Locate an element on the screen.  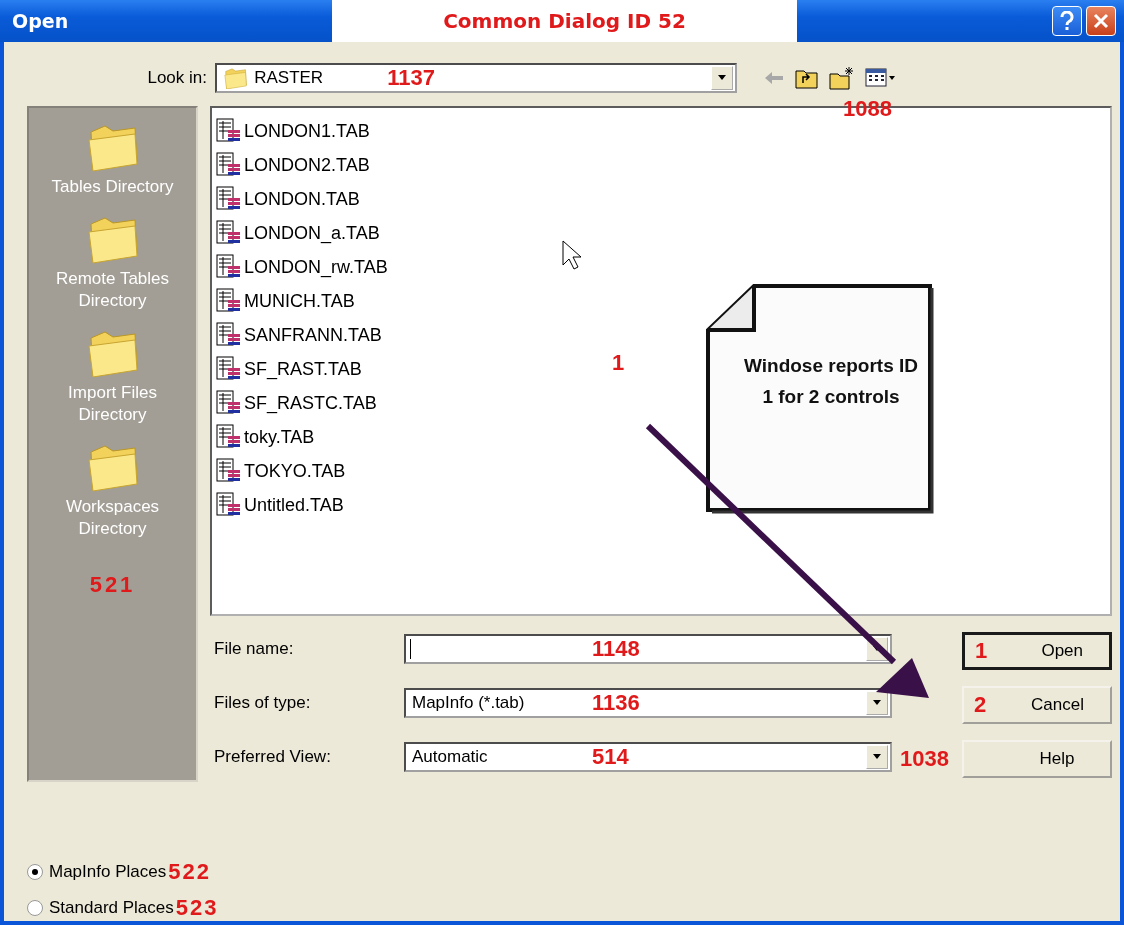
question-icon is located at coordinates (1067, 21).